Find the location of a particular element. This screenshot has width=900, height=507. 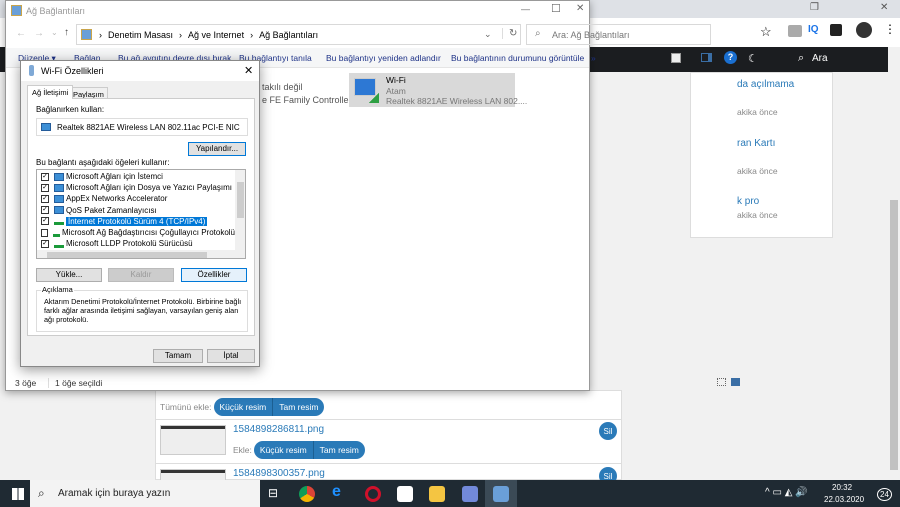

description-label: Açıklama is located at coordinates (57, 289).